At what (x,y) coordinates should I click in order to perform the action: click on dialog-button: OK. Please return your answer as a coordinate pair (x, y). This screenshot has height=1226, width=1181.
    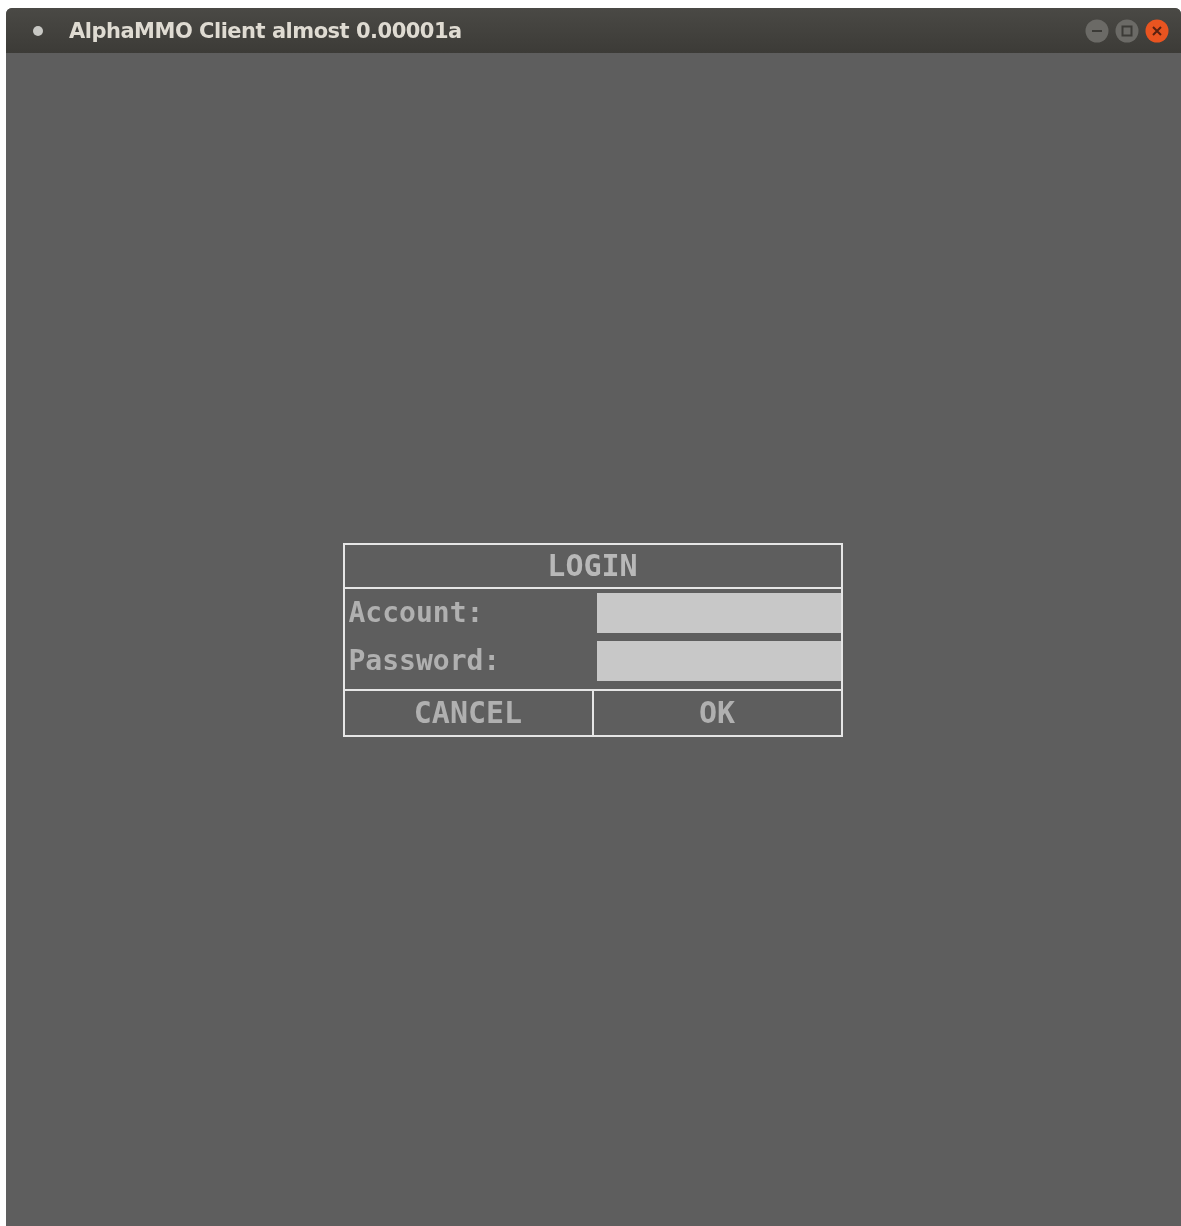
    Looking at the image, I should click on (717, 712).